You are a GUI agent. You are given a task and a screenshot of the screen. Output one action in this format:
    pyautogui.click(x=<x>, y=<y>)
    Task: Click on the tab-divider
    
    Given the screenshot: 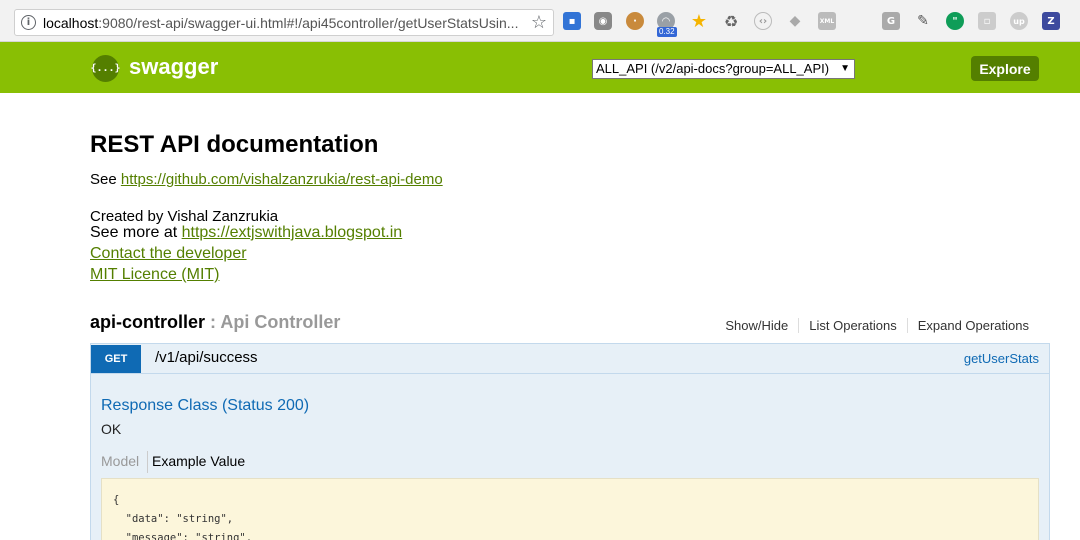 What is the action you would take?
    pyautogui.click(x=147, y=462)
    